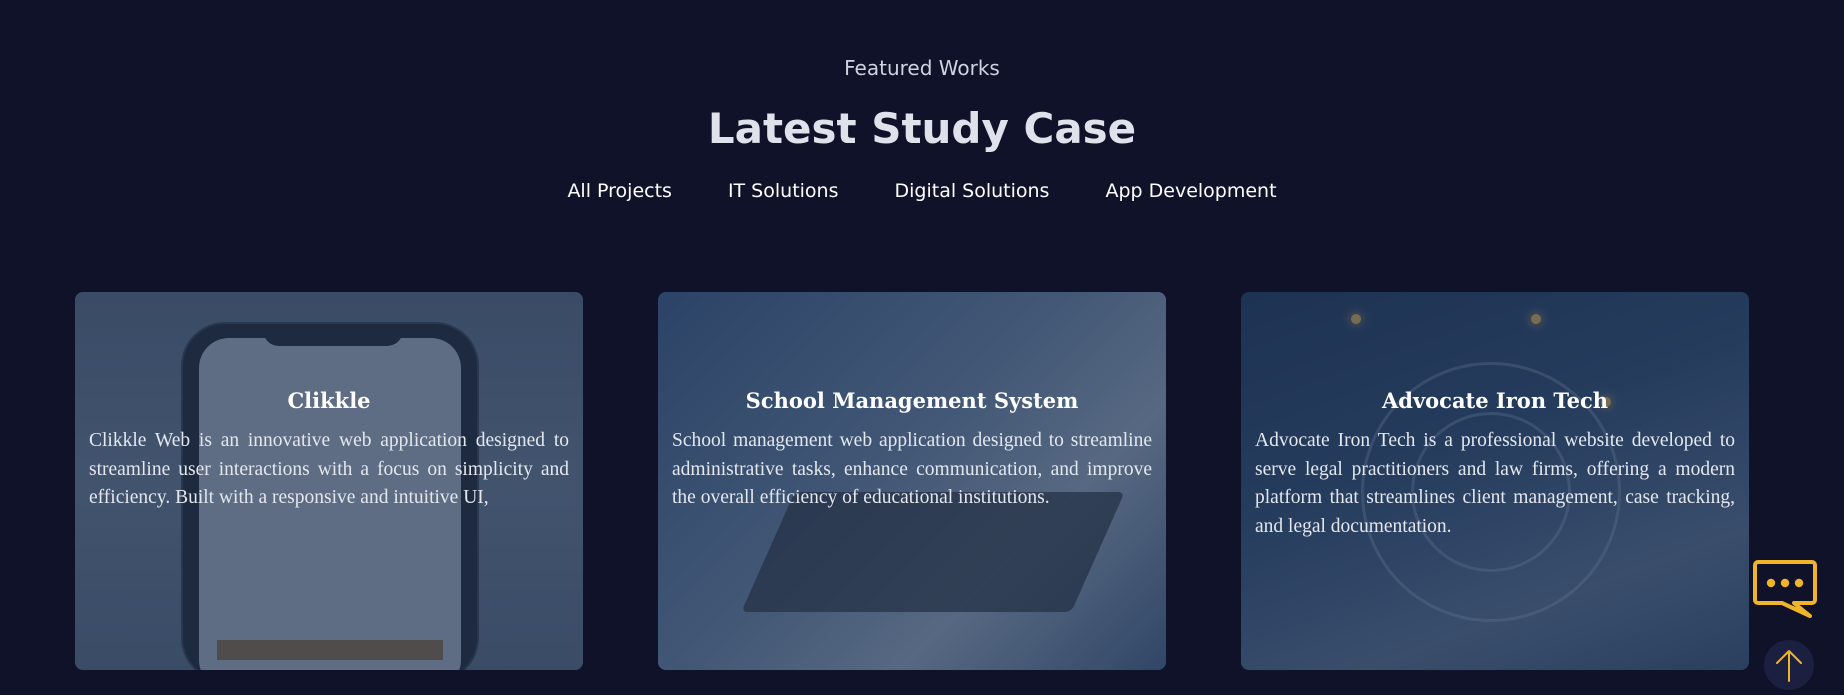 This screenshot has width=1844, height=695. Describe the element at coordinates (912, 400) in the screenshot. I see `card-title: School Management System` at that location.